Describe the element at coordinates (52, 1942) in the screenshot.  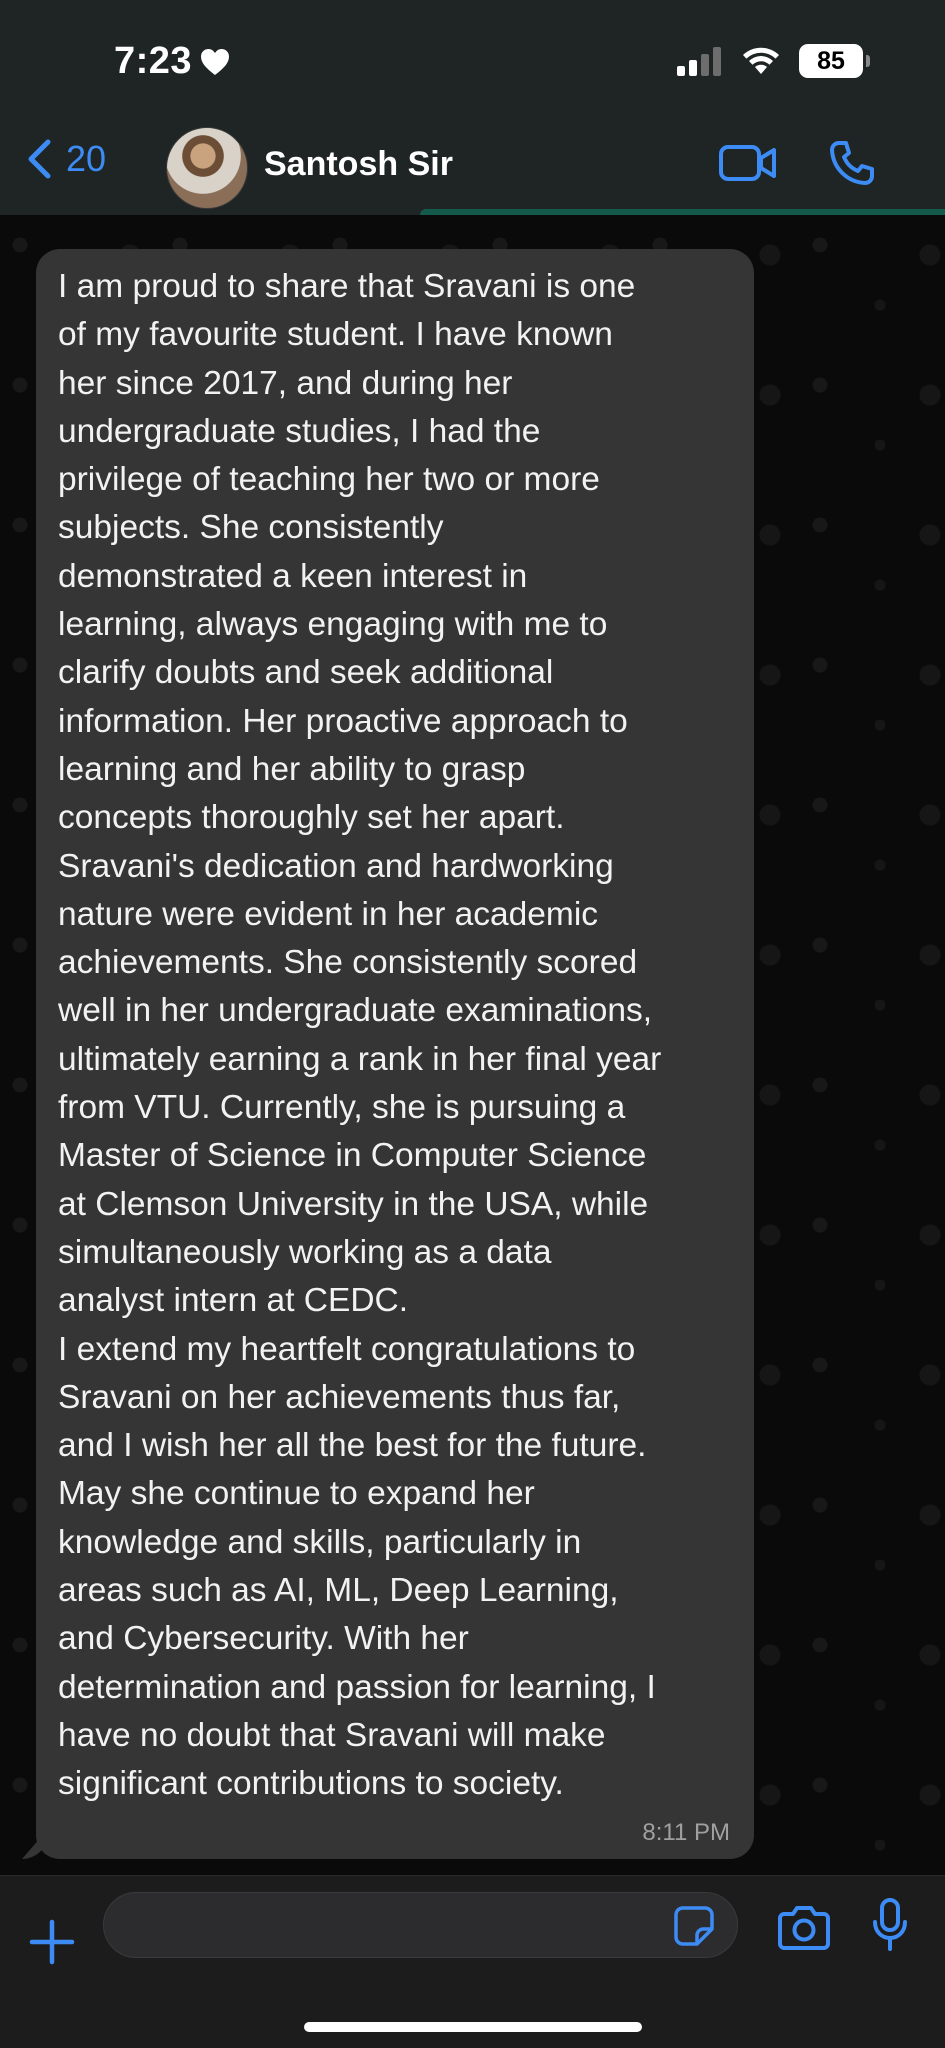
I see `plus-icon` at that location.